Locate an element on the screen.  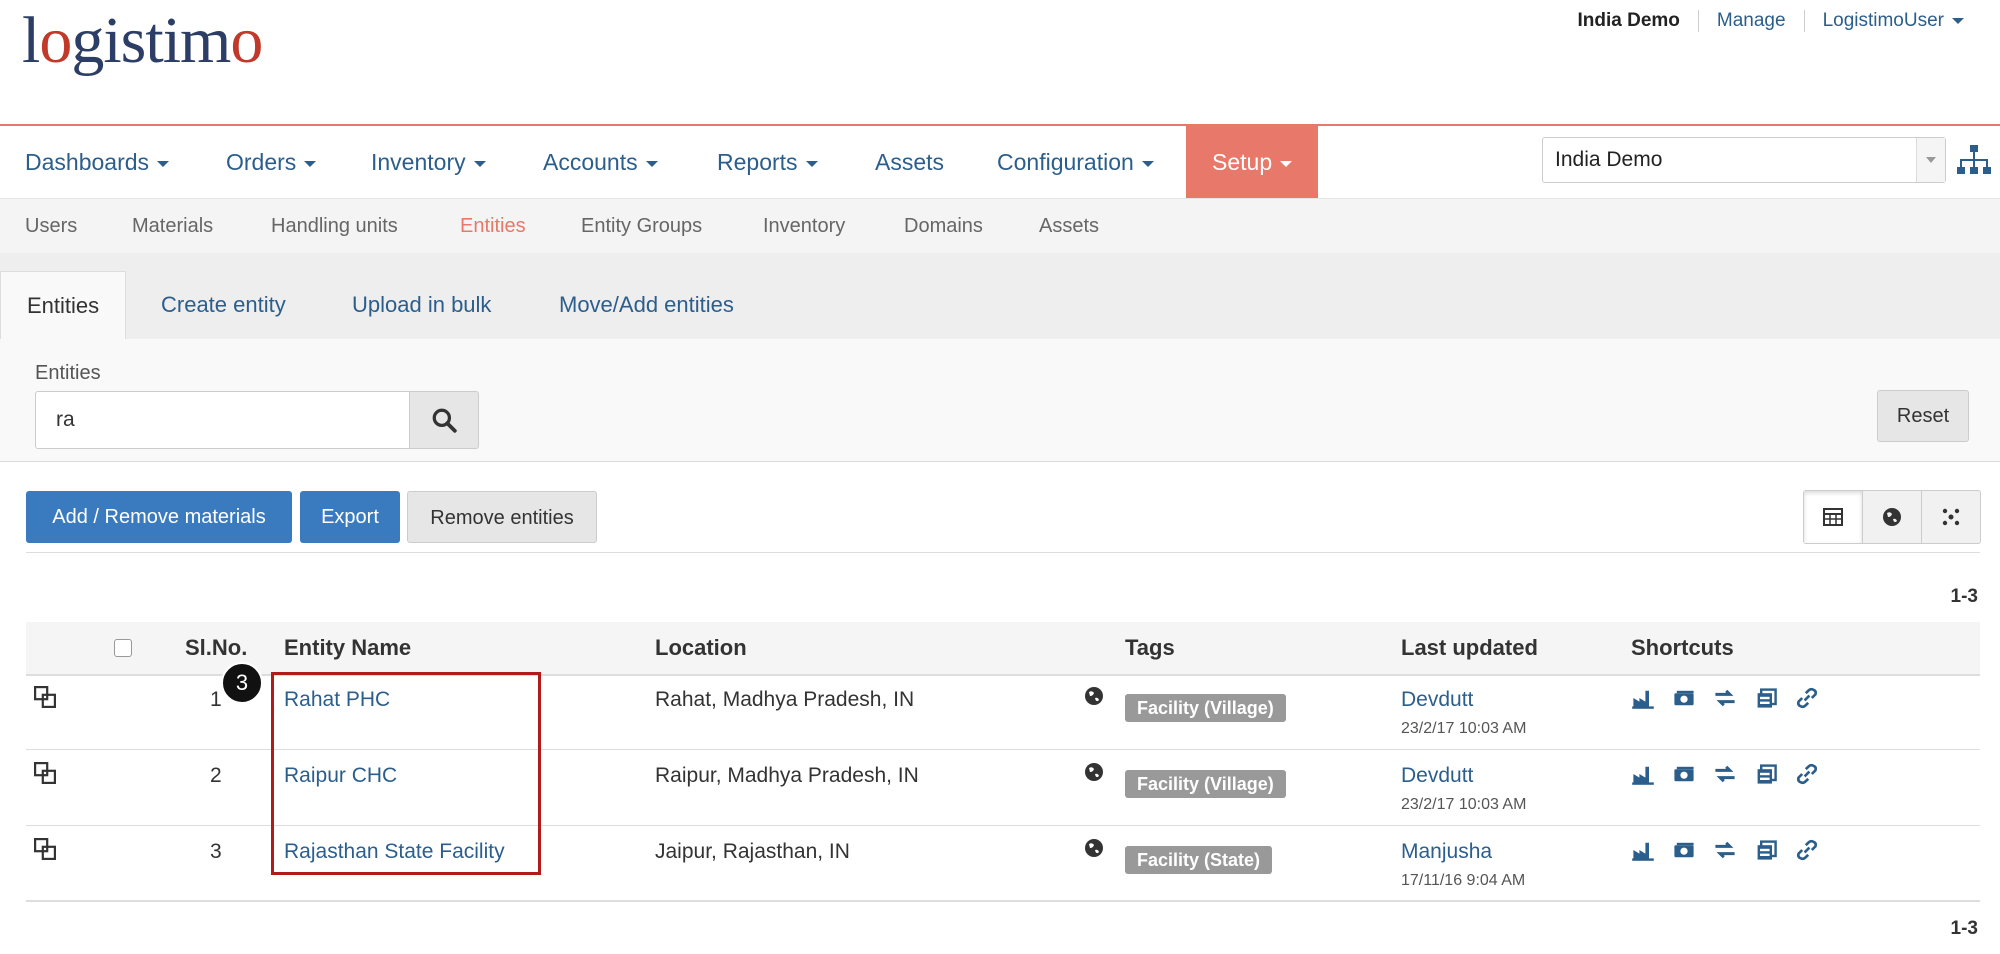
current-domain-label: India Demo is located at coordinates (1628, 20).